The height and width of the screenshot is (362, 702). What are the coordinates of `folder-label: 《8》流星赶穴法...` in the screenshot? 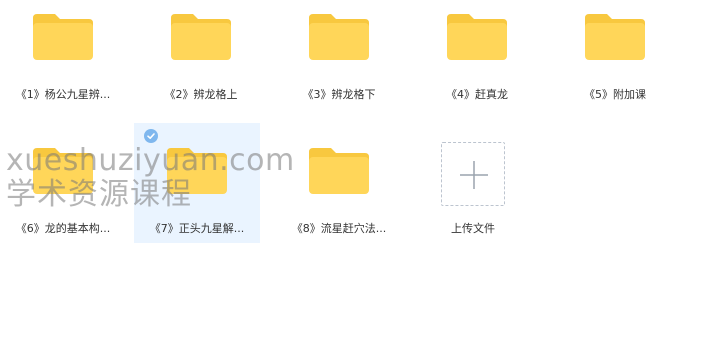 It's located at (339, 228).